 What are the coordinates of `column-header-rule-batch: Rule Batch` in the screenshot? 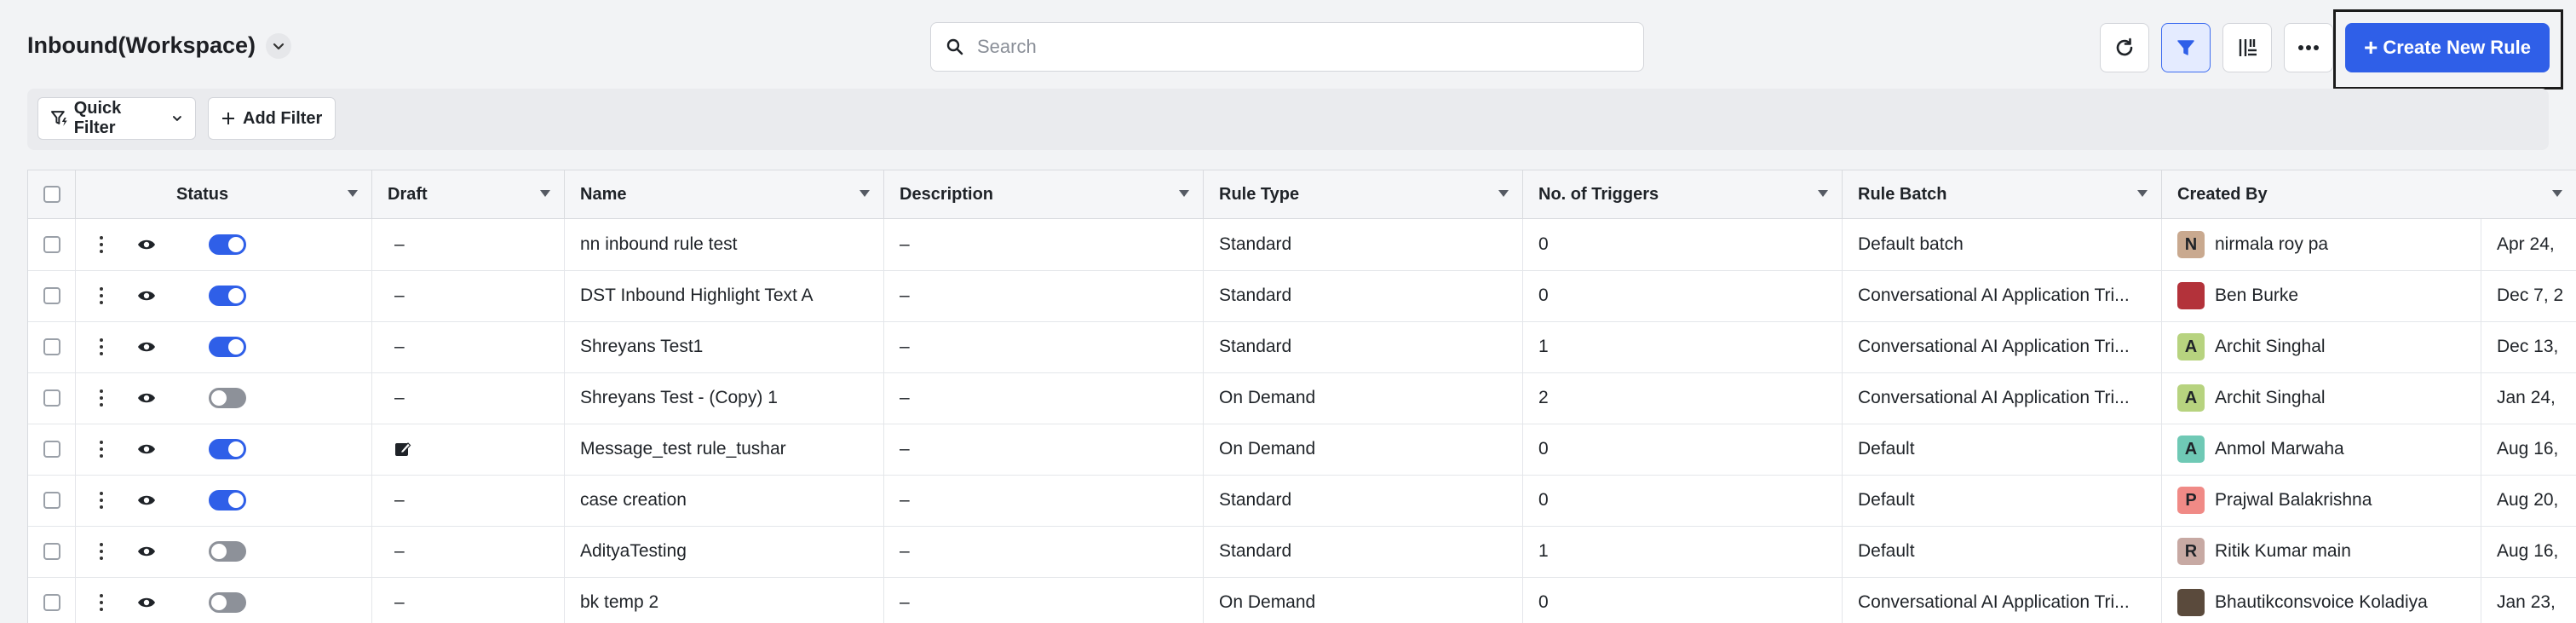 It's located at (2002, 194).